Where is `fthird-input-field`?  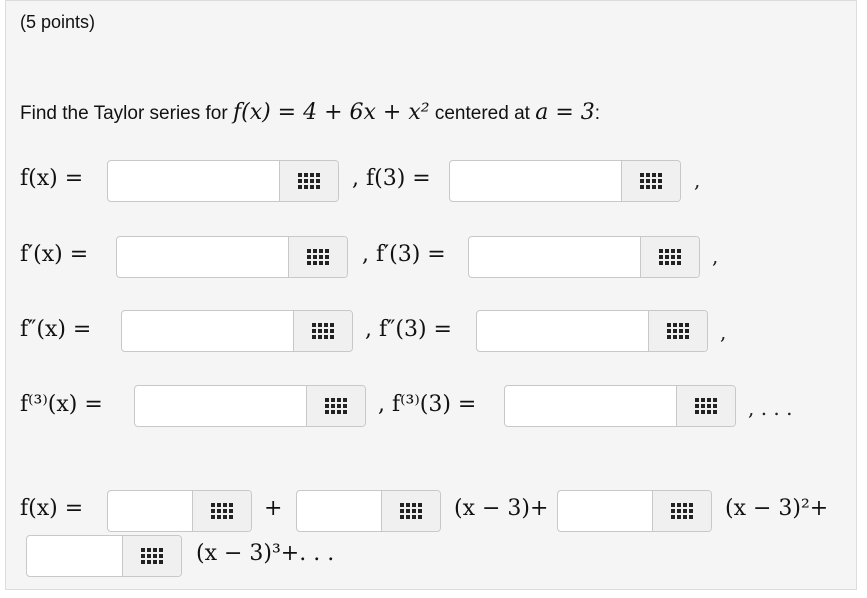
fthird-input-field is located at coordinates (250, 406).